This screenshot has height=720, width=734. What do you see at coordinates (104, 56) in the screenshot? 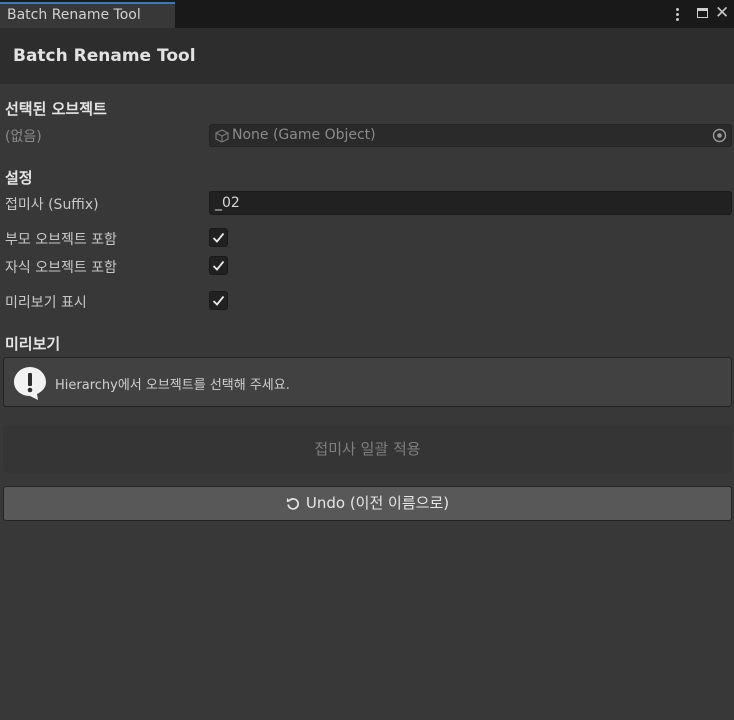
I see `tool-title: Batch Rename Tool` at bounding box center [104, 56].